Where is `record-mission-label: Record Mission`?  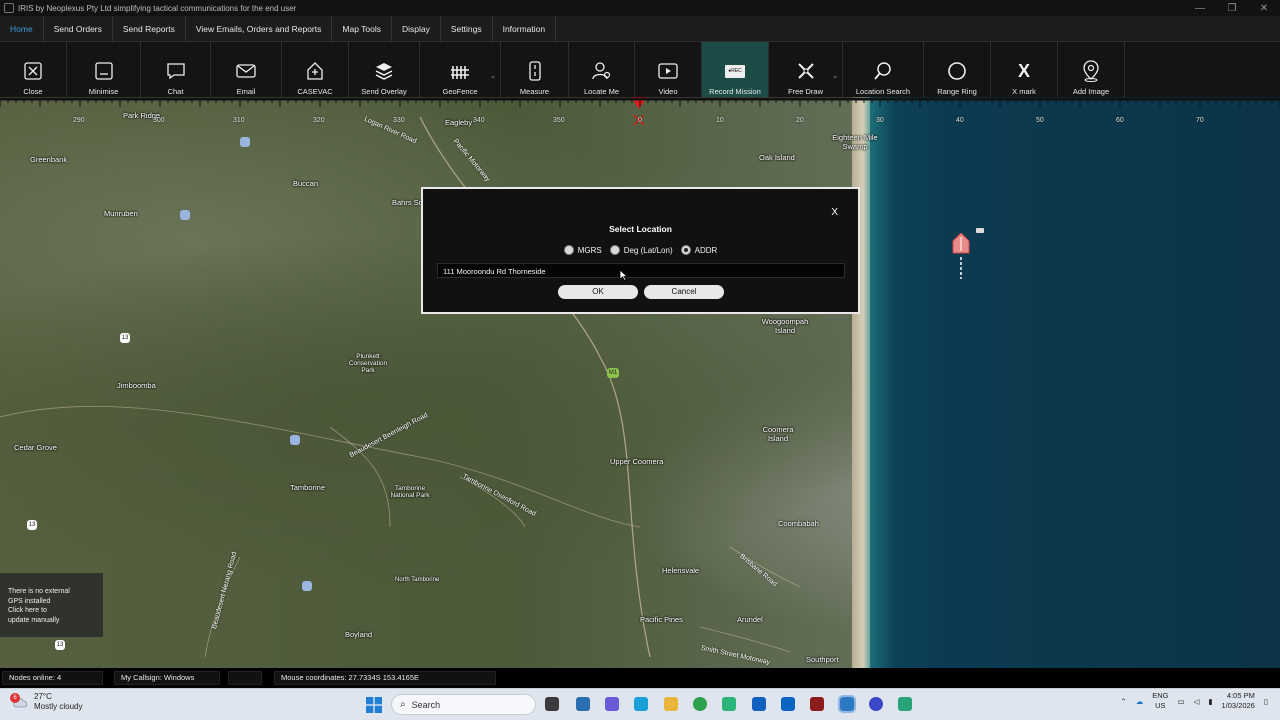 record-mission-label: Record Mission is located at coordinates (735, 91).